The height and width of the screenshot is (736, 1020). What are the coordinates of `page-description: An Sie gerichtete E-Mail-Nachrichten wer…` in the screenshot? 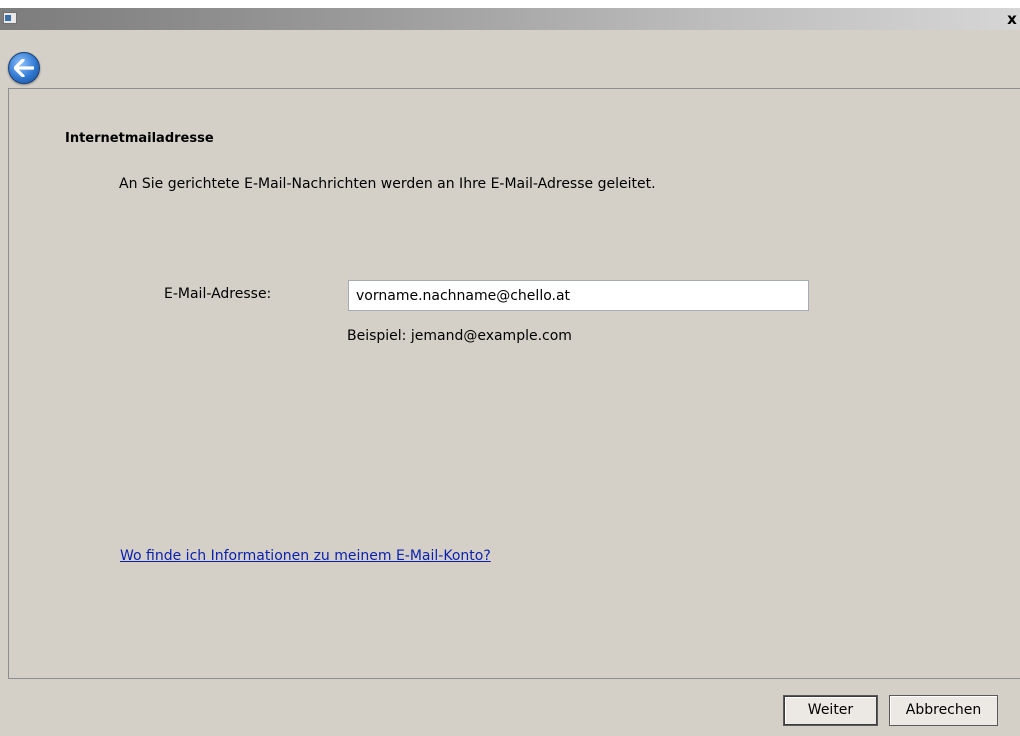 It's located at (387, 184).